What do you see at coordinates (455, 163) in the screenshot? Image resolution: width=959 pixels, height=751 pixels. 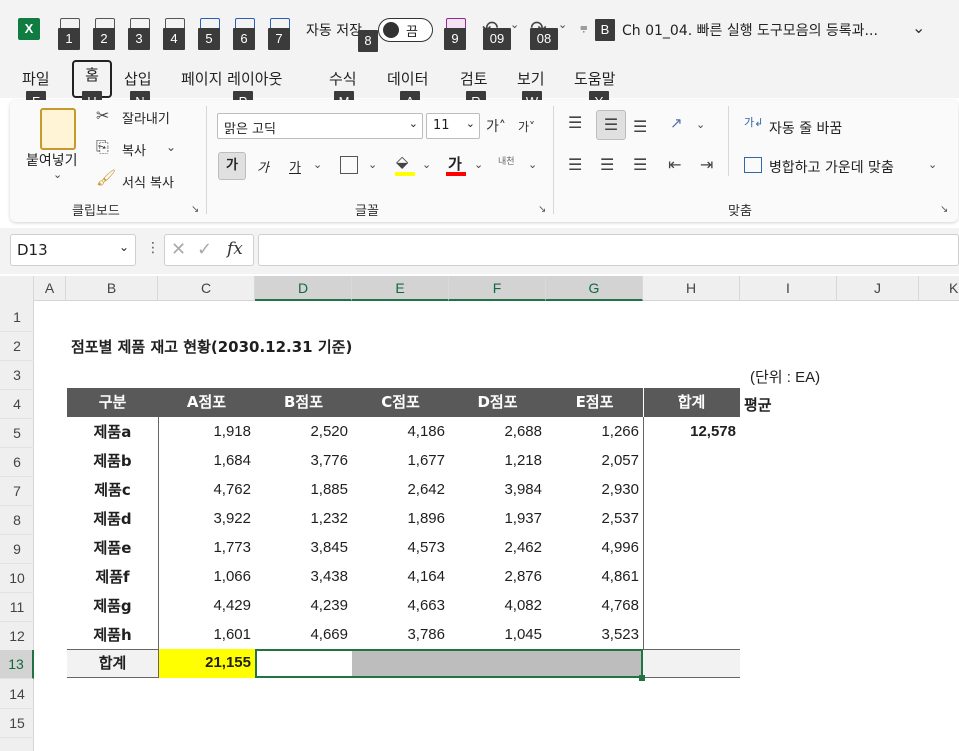 I see `font-color-icon: 가` at bounding box center [455, 163].